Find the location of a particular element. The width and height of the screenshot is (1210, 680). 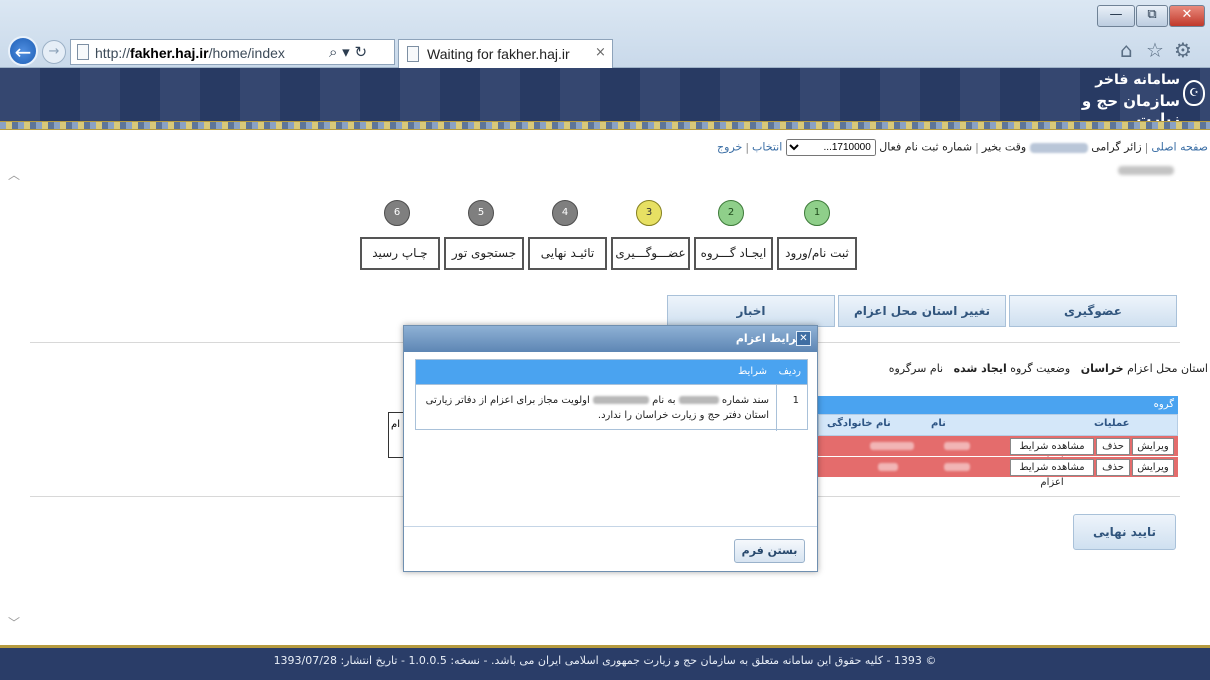

close-icon: ✕ is located at coordinates (803, 338).